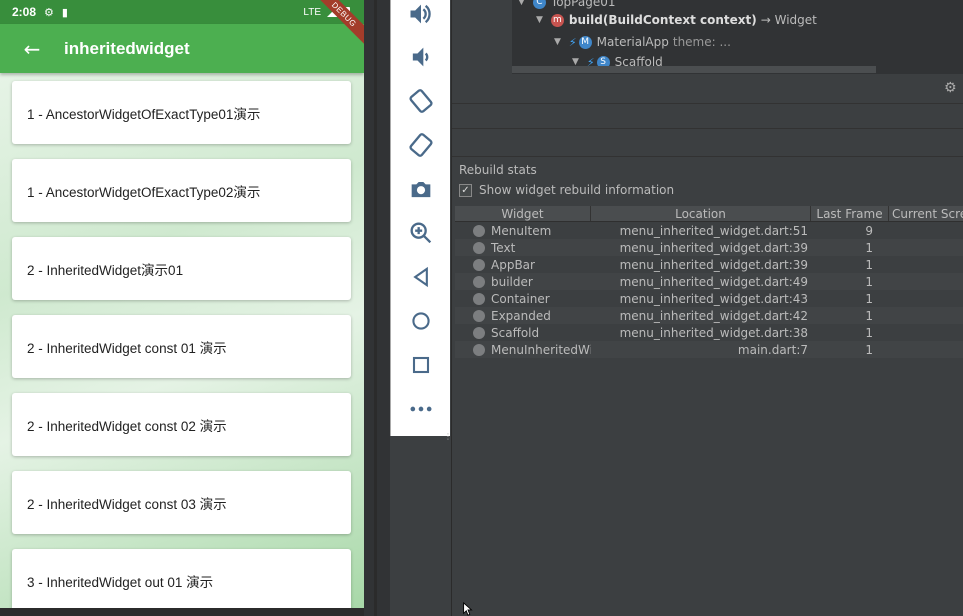  I want to click on cell-widget: MenuInheritedWidget, so click(541, 349).